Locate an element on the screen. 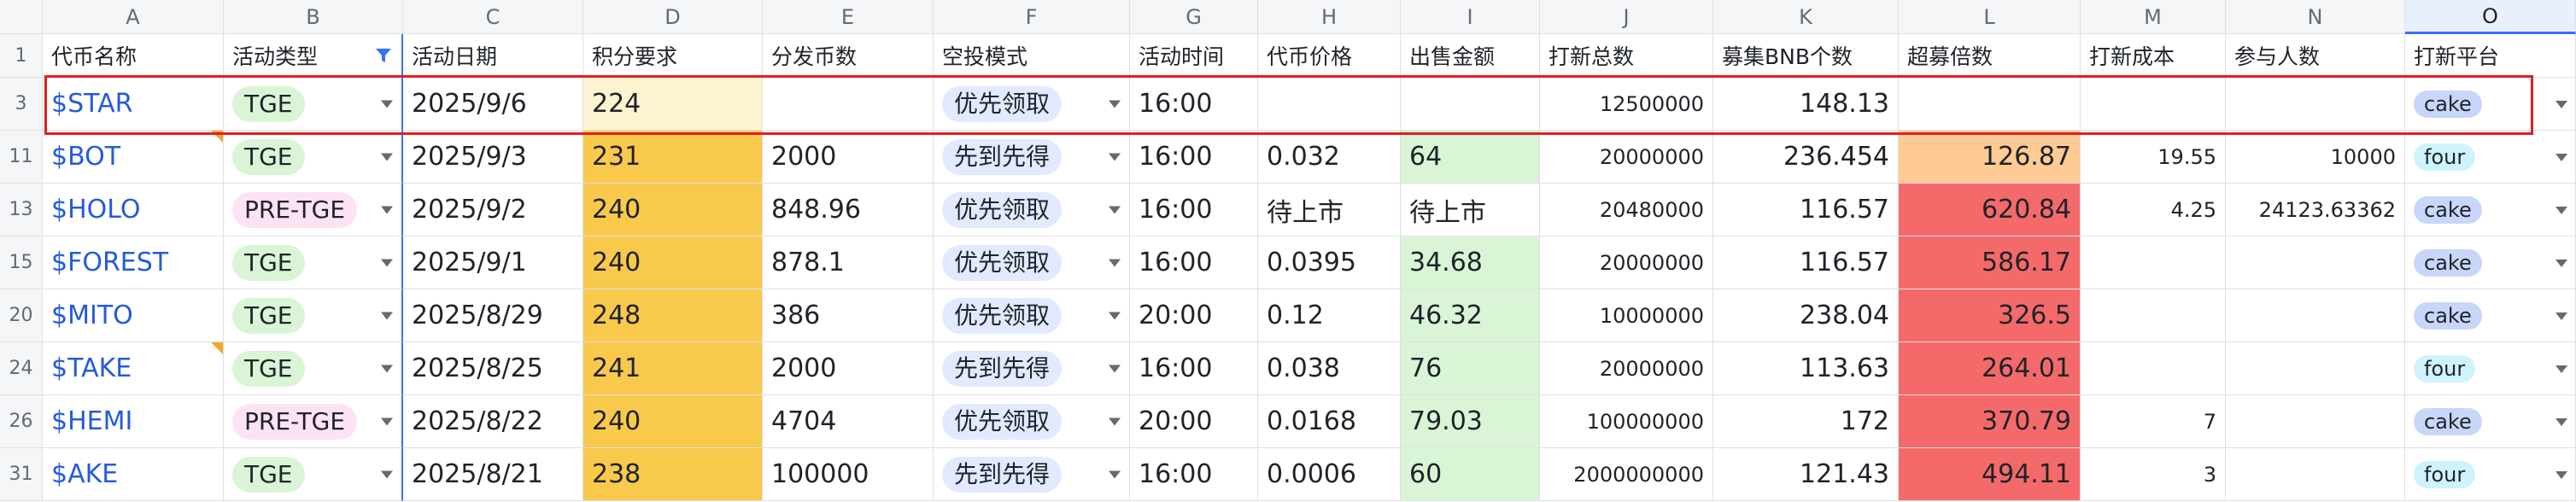 The width and height of the screenshot is (2576, 502). comment-marker-icon is located at coordinates (217, 348).